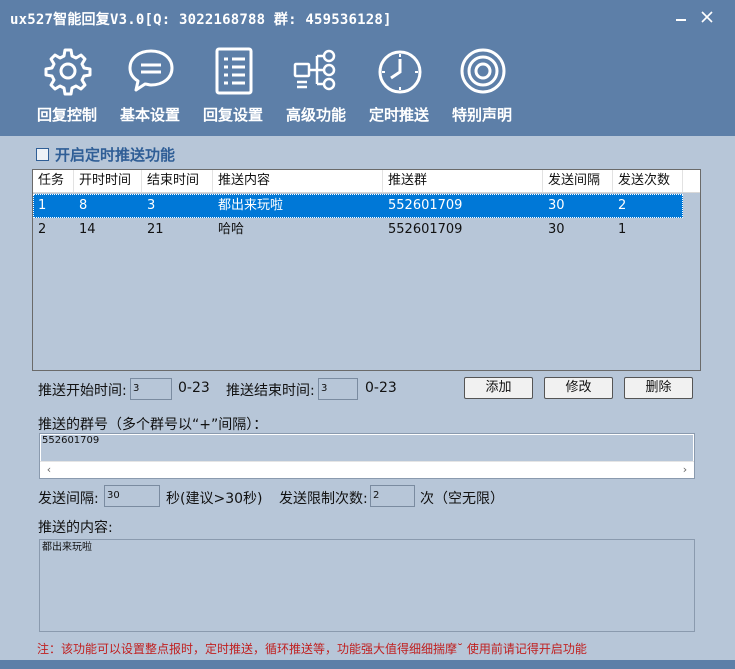  What do you see at coordinates (214, 499) in the screenshot?
I see `interval-suffix: 秒(建议>30秒)` at bounding box center [214, 499].